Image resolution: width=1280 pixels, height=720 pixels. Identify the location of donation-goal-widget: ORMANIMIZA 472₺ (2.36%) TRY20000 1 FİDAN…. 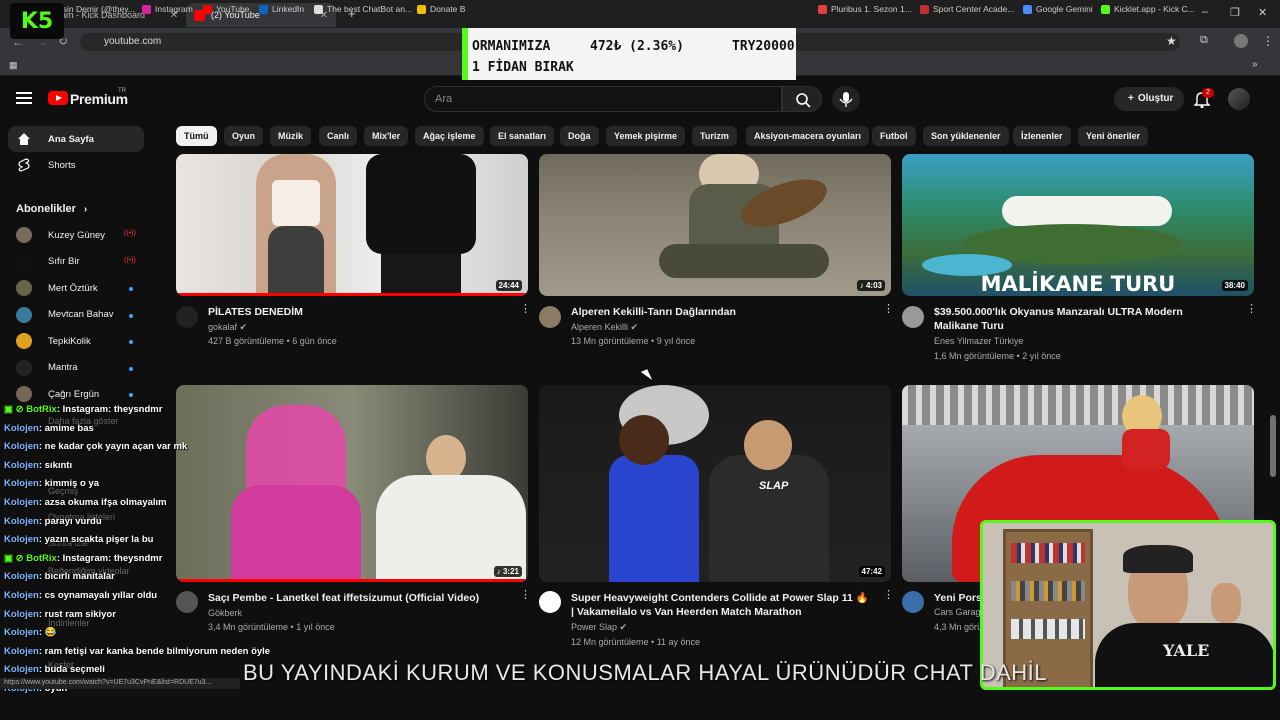
(629, 54).